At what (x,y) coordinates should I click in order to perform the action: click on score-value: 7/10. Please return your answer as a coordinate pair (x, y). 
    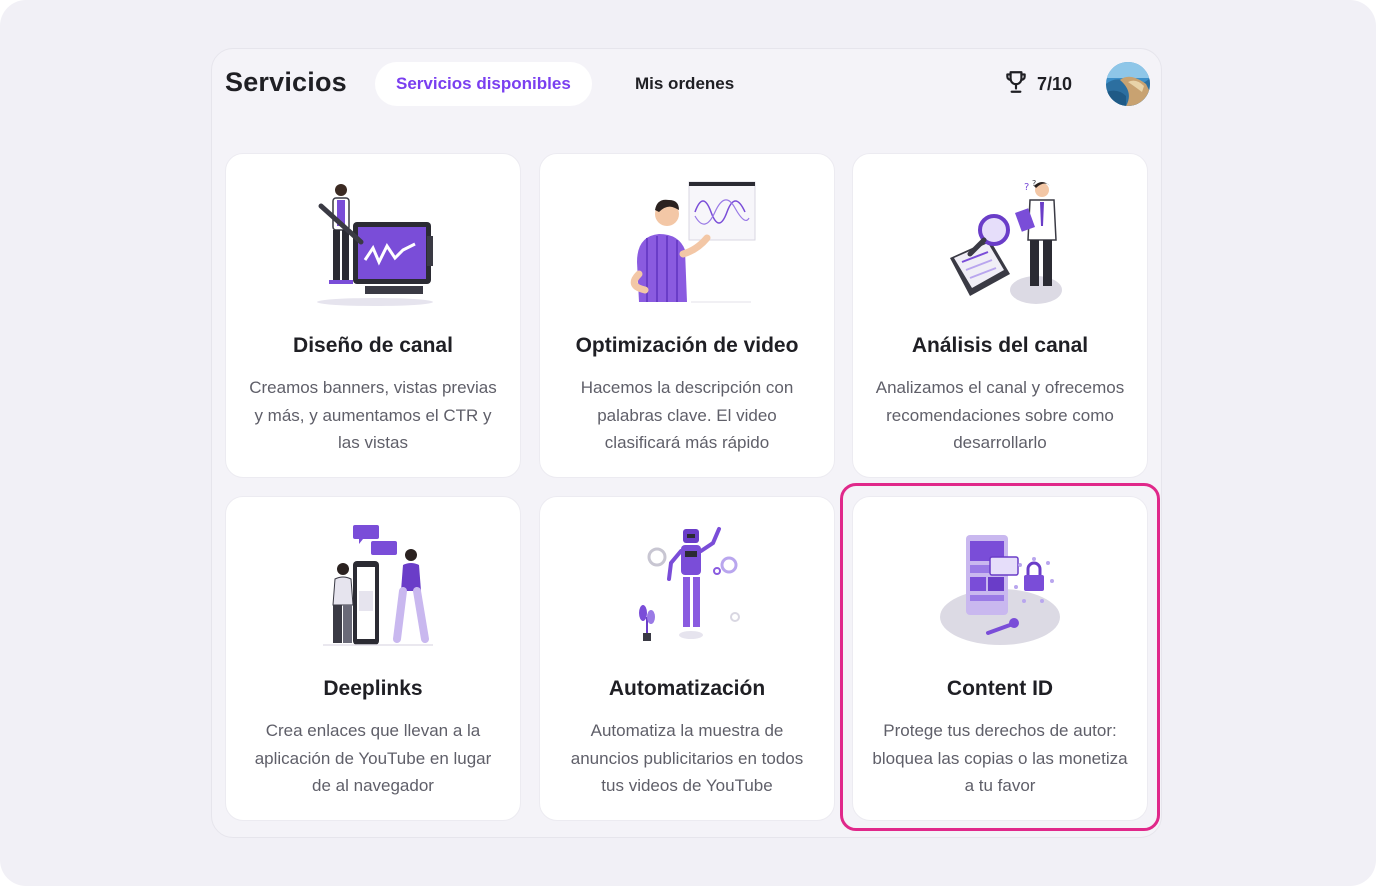
    Looking at the image, I should click on (1055, 83).